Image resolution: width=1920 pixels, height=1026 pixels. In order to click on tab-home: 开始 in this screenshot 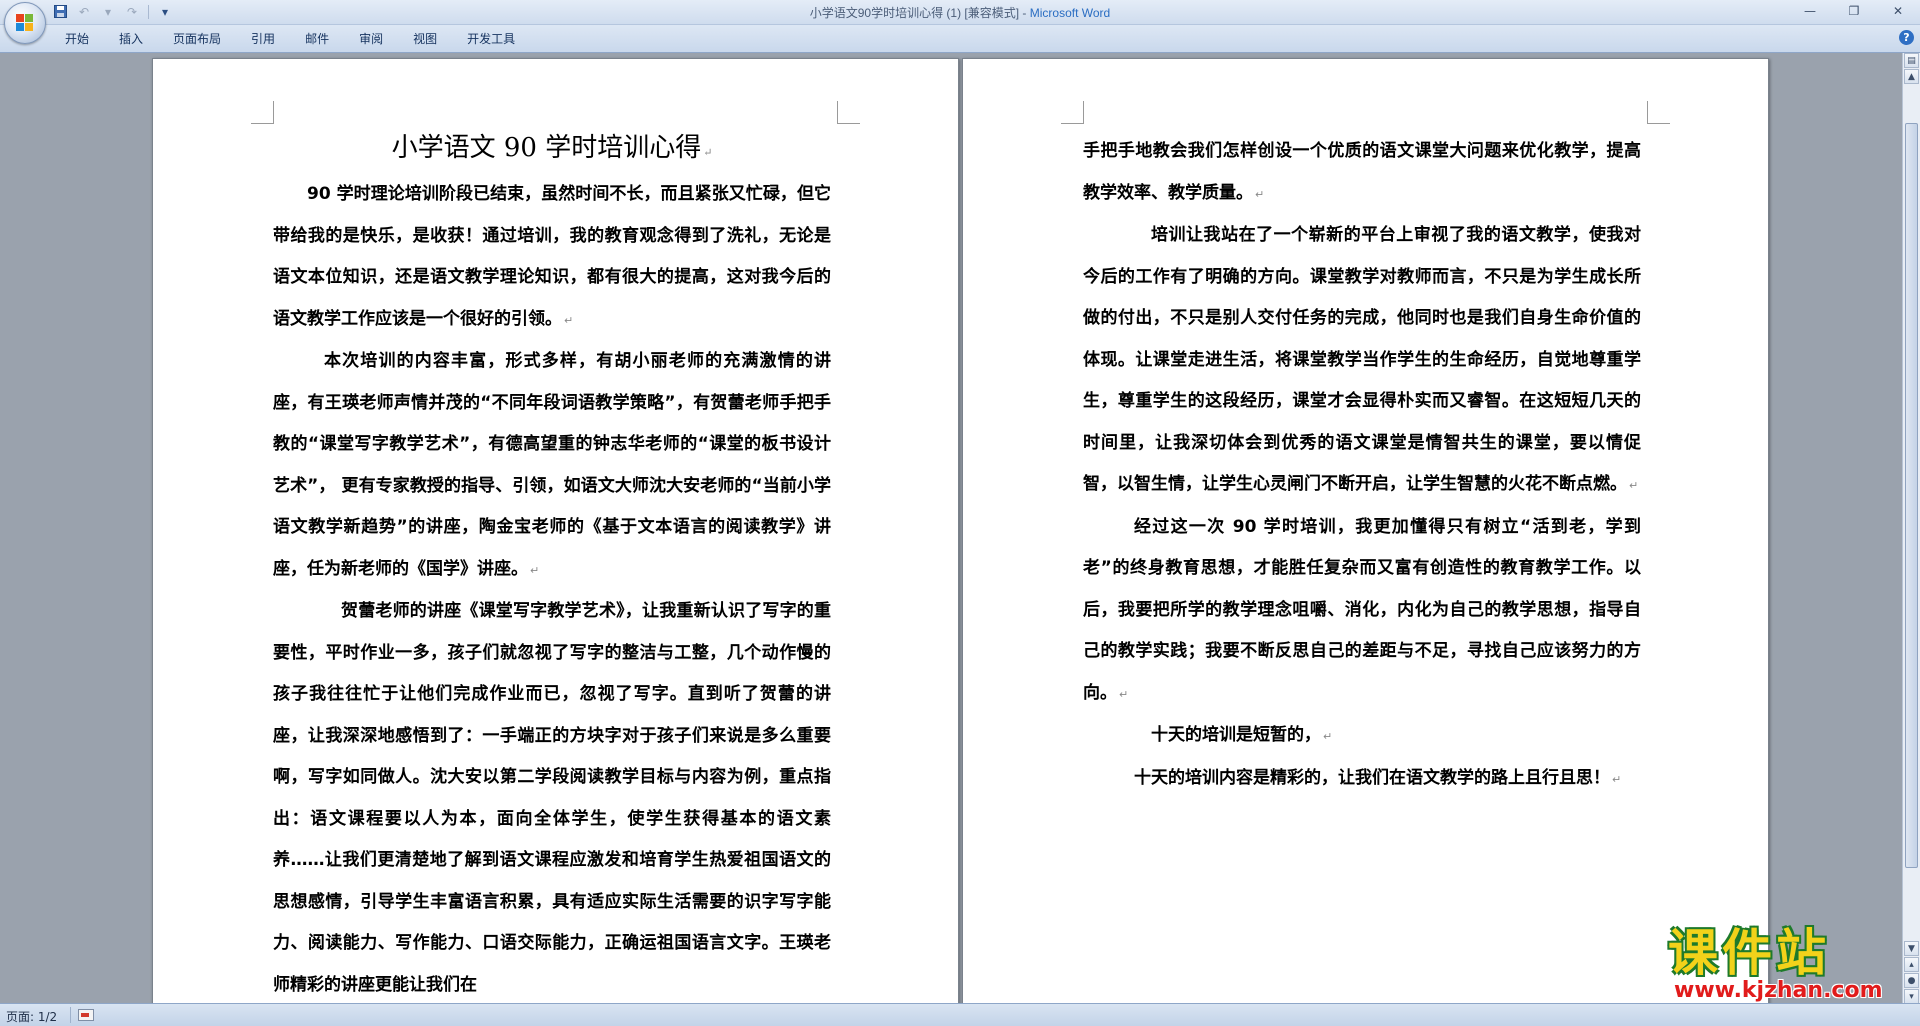, I will do `click(77, 40)`.